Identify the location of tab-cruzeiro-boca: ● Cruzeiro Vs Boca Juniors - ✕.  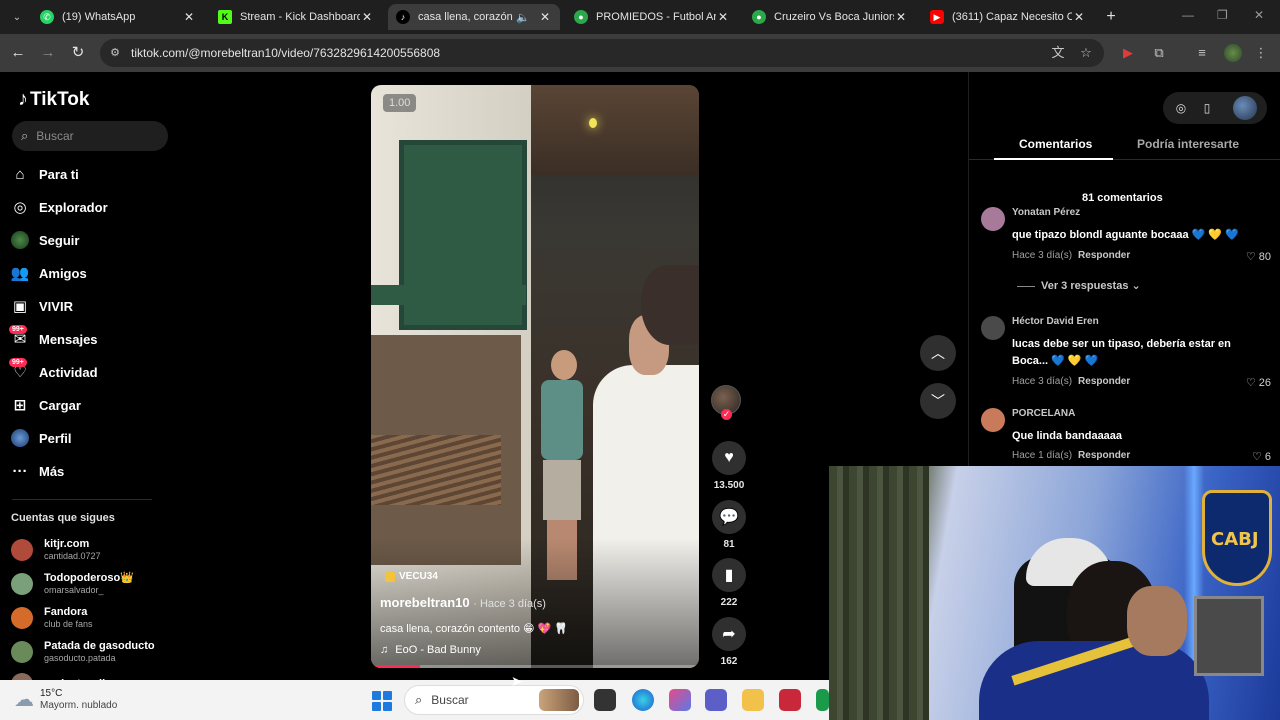
(830, 17).